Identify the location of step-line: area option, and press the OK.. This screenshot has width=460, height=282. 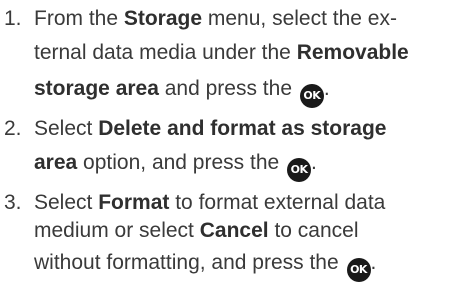
(175, 166).